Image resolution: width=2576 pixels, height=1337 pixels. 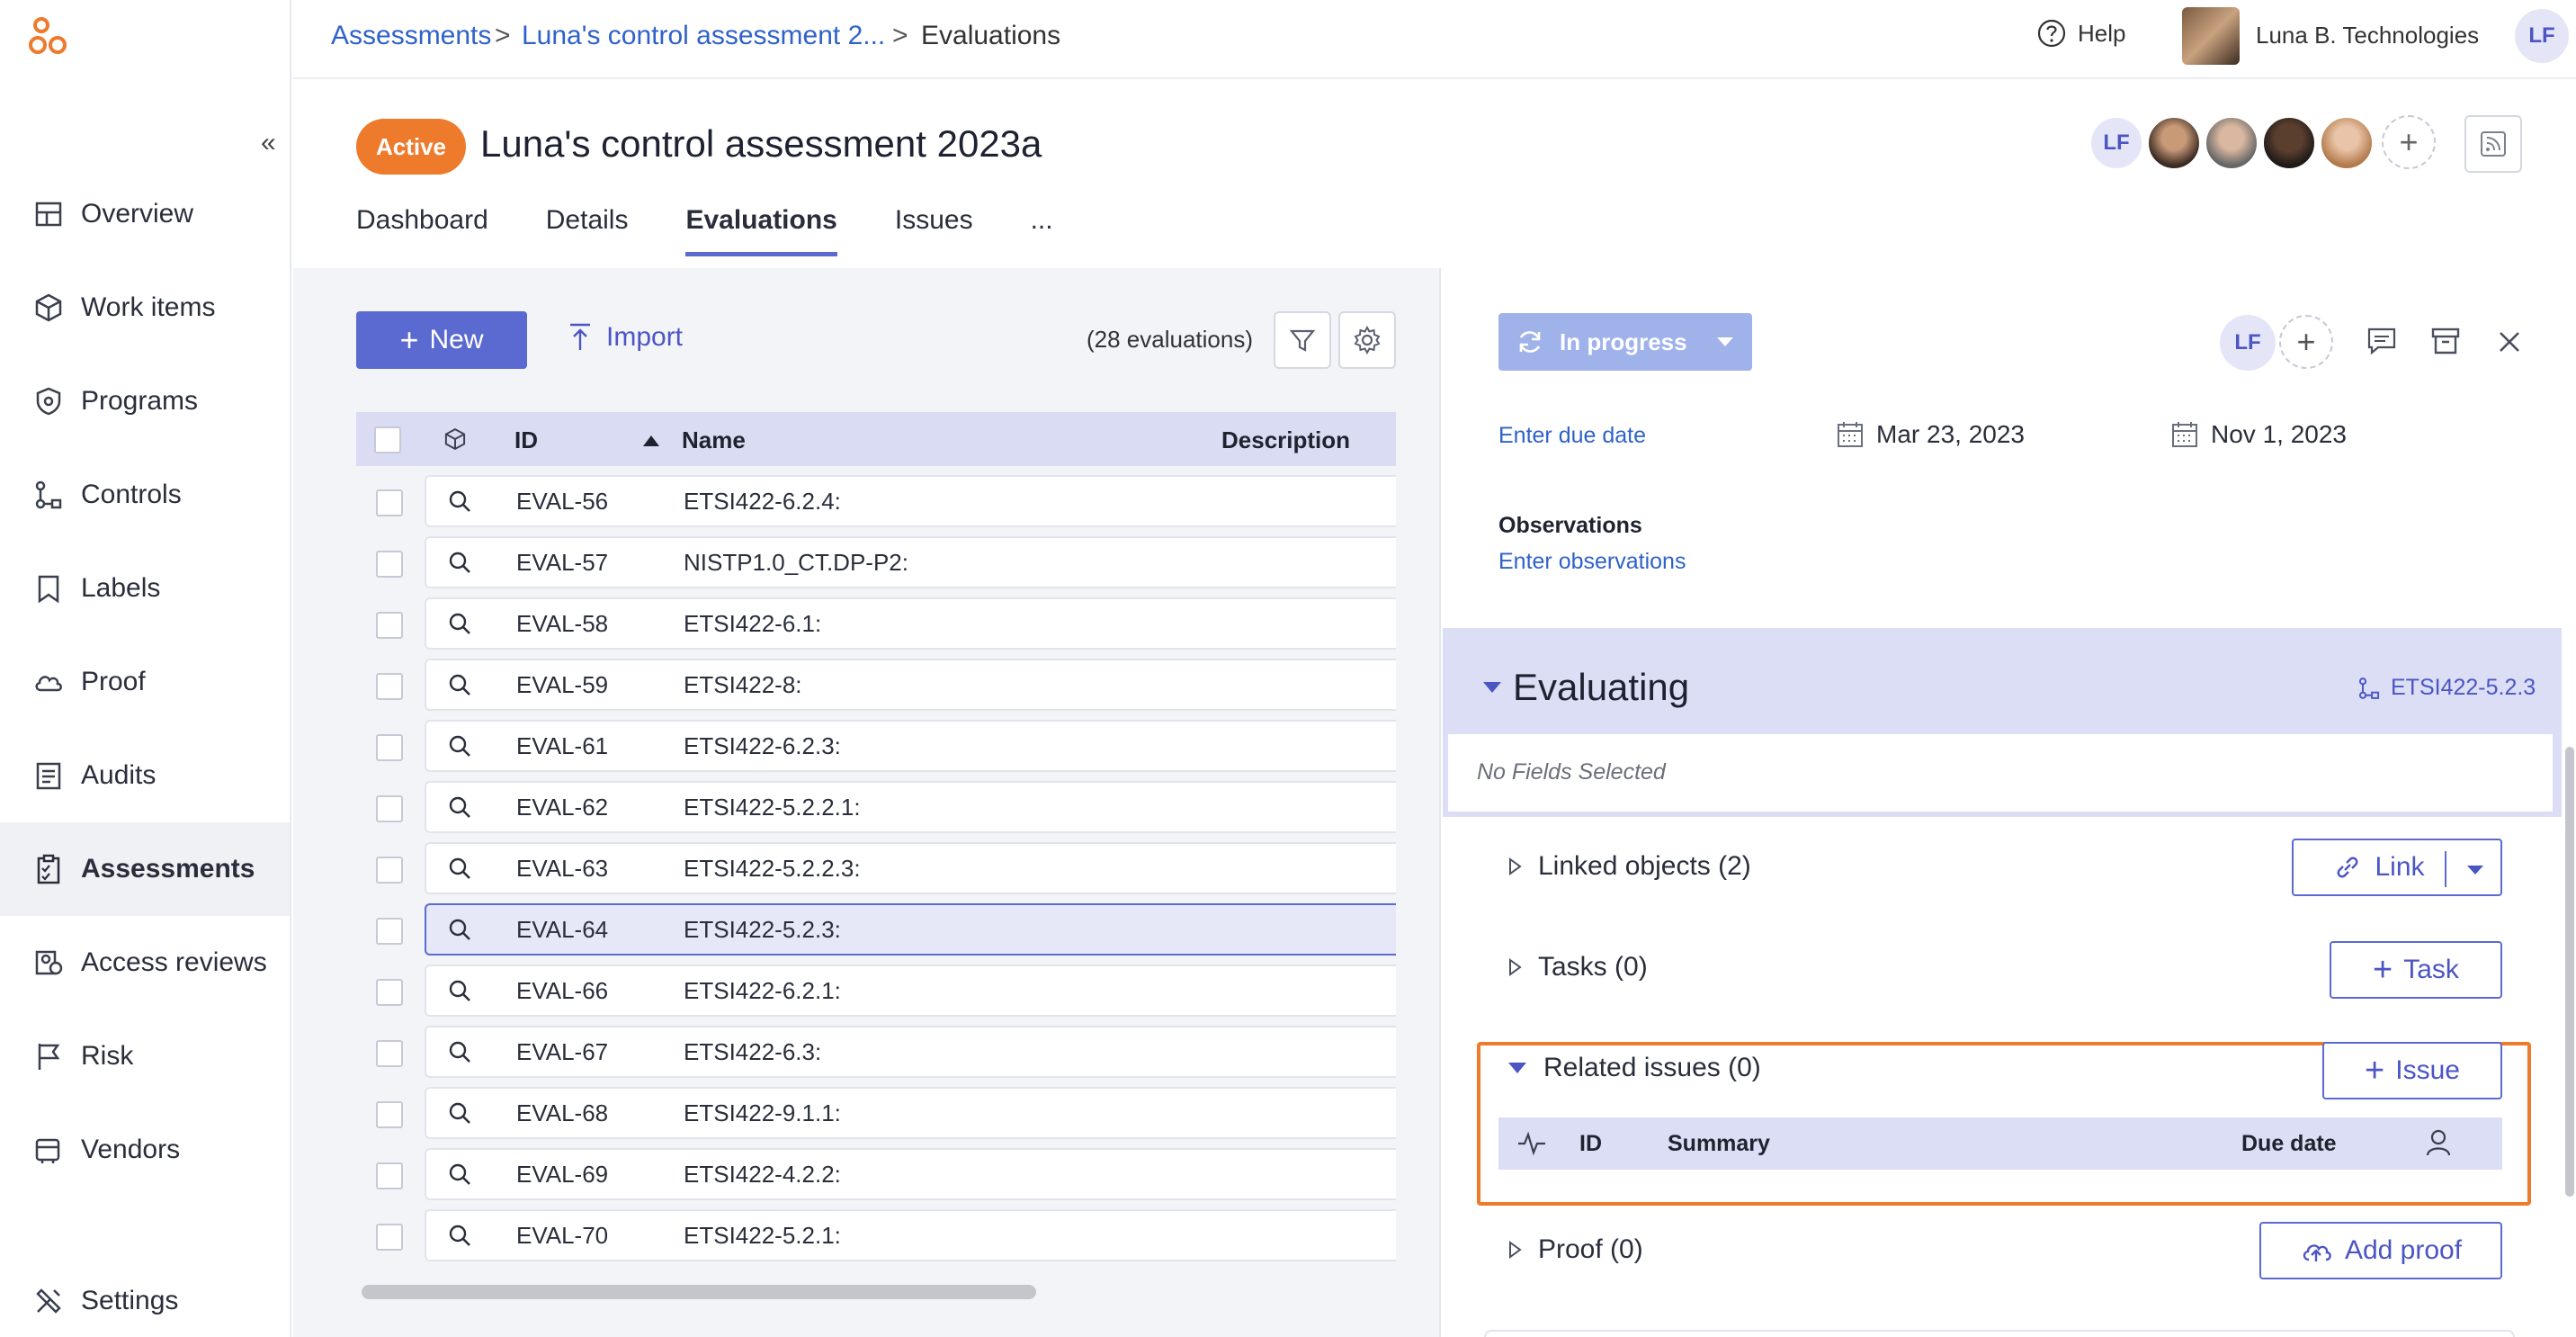 I want to click on sort-asc-icon, so click(x=651, y=441).